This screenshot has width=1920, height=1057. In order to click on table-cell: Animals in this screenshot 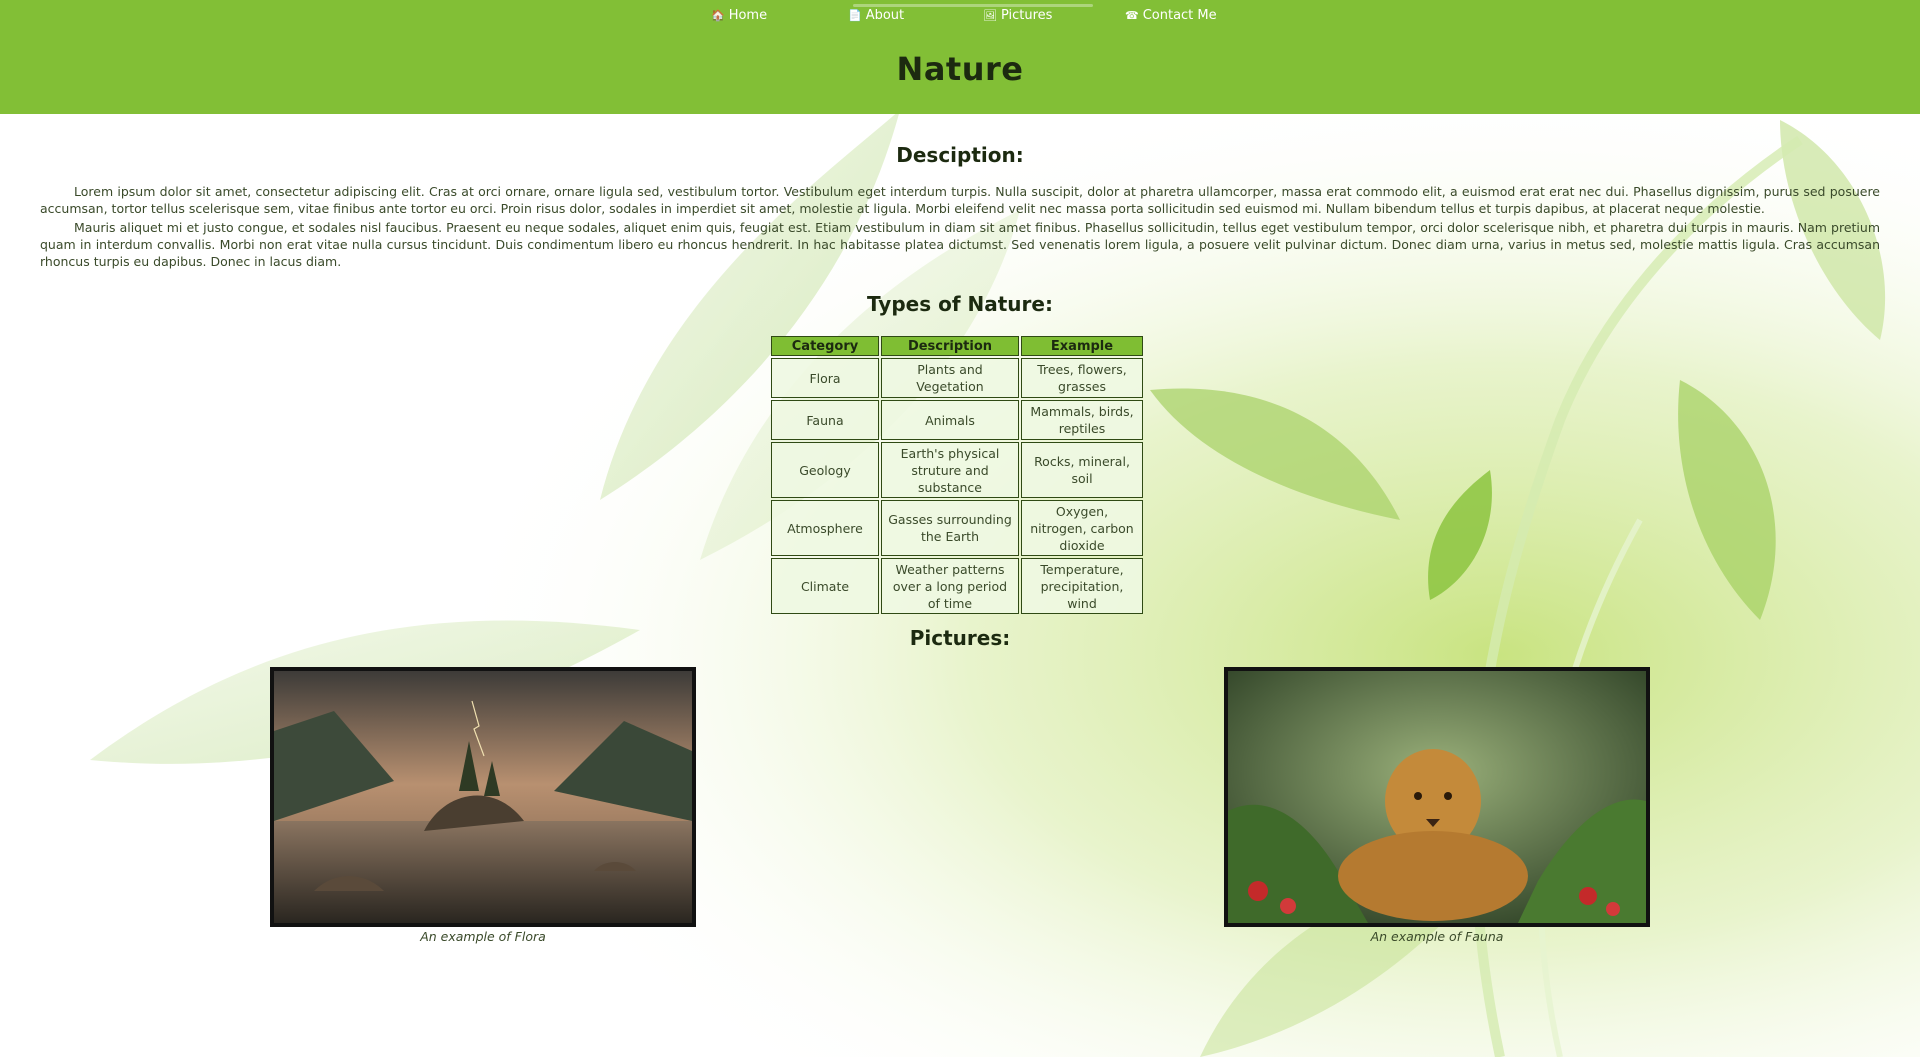, I will do `click(950, 420)`.